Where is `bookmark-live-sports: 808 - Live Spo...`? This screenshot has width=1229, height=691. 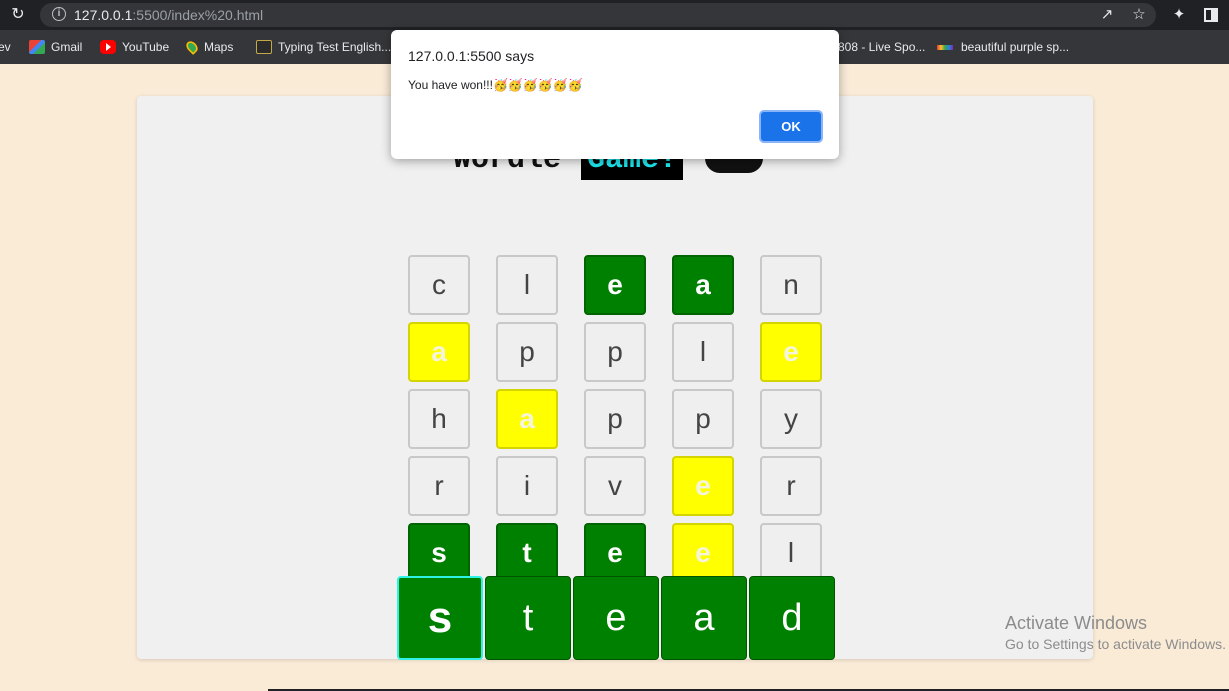
bookmark-live-sports: 808 - Live Spo... is located at coordinates (881, 47).